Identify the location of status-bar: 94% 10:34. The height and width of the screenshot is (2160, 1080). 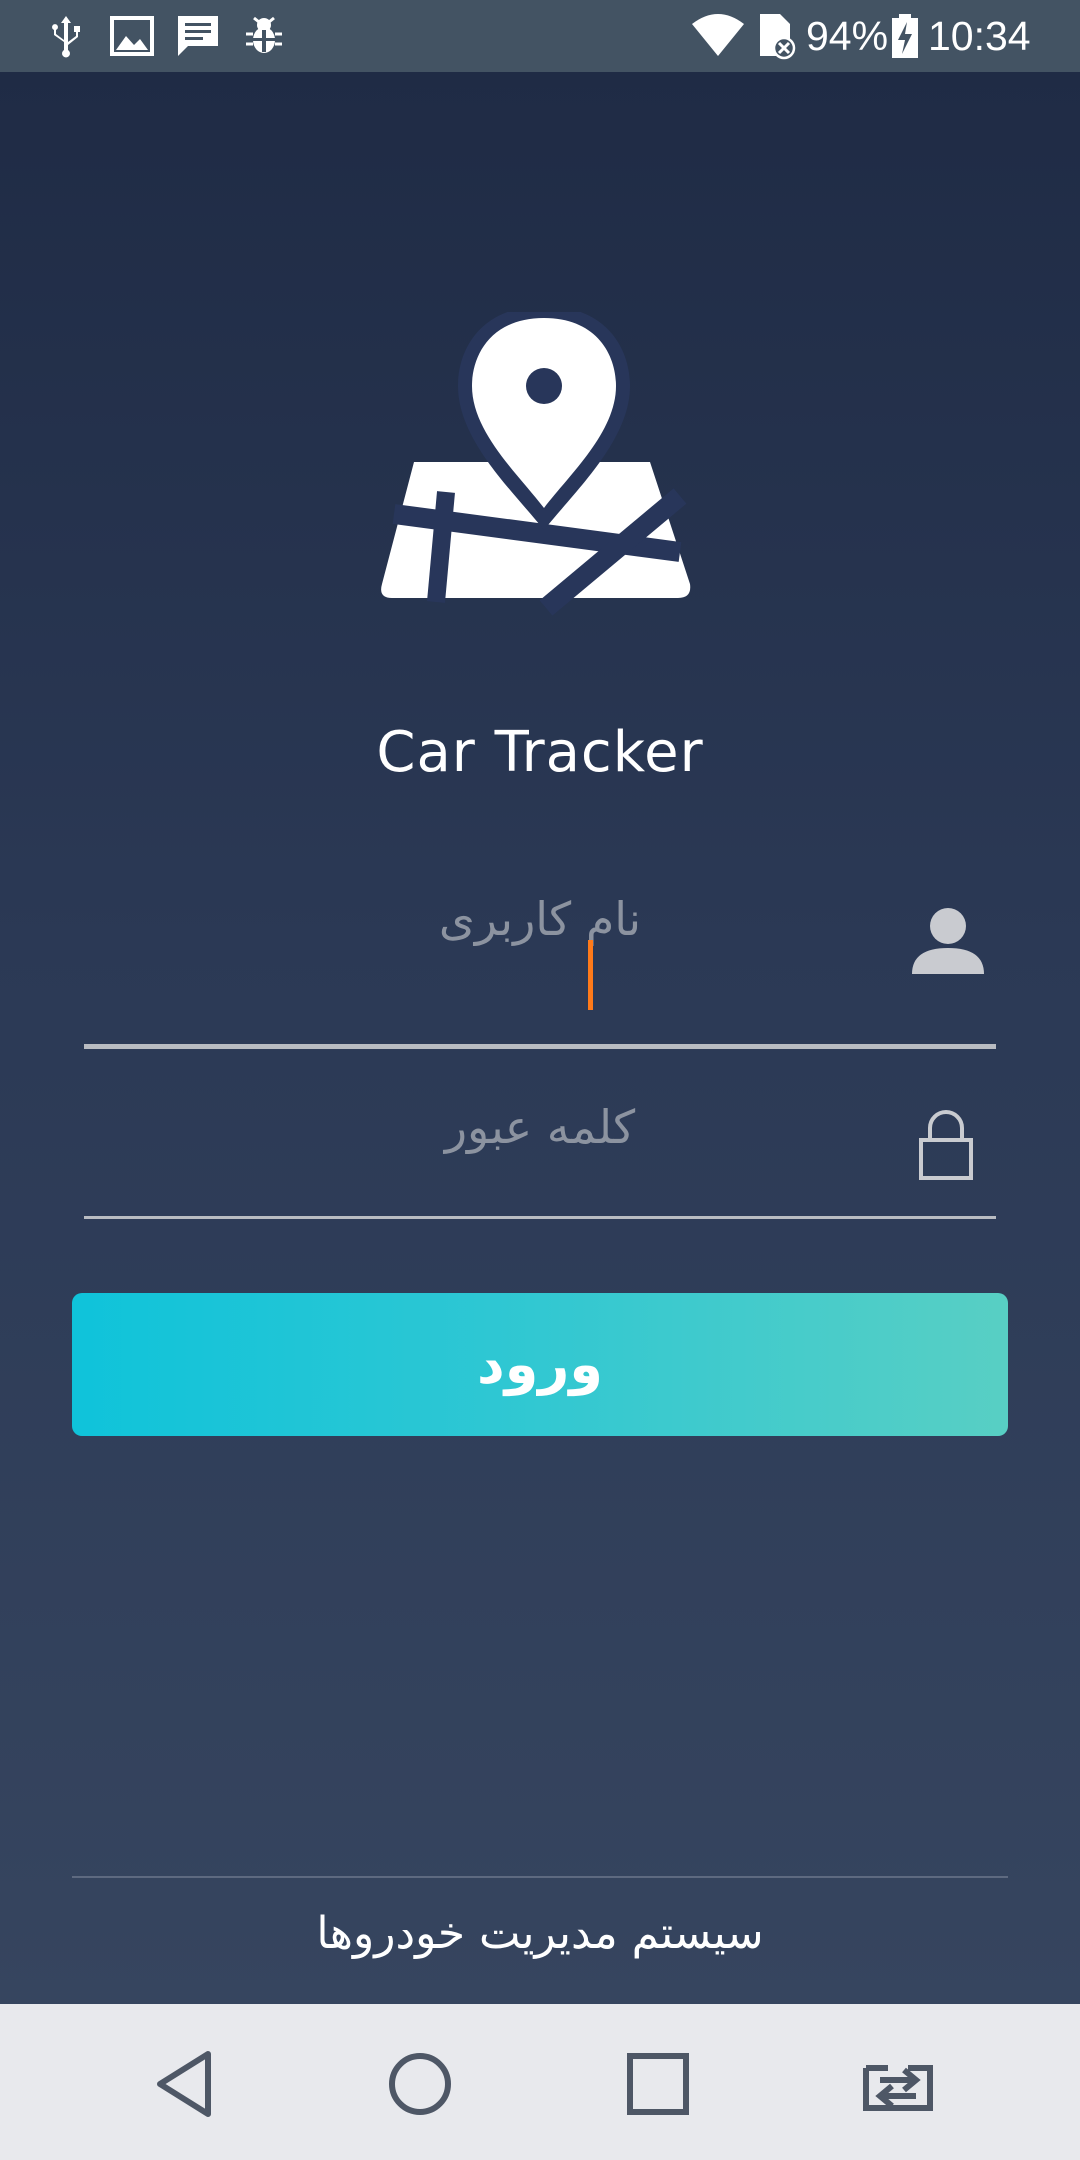
(540, 36).